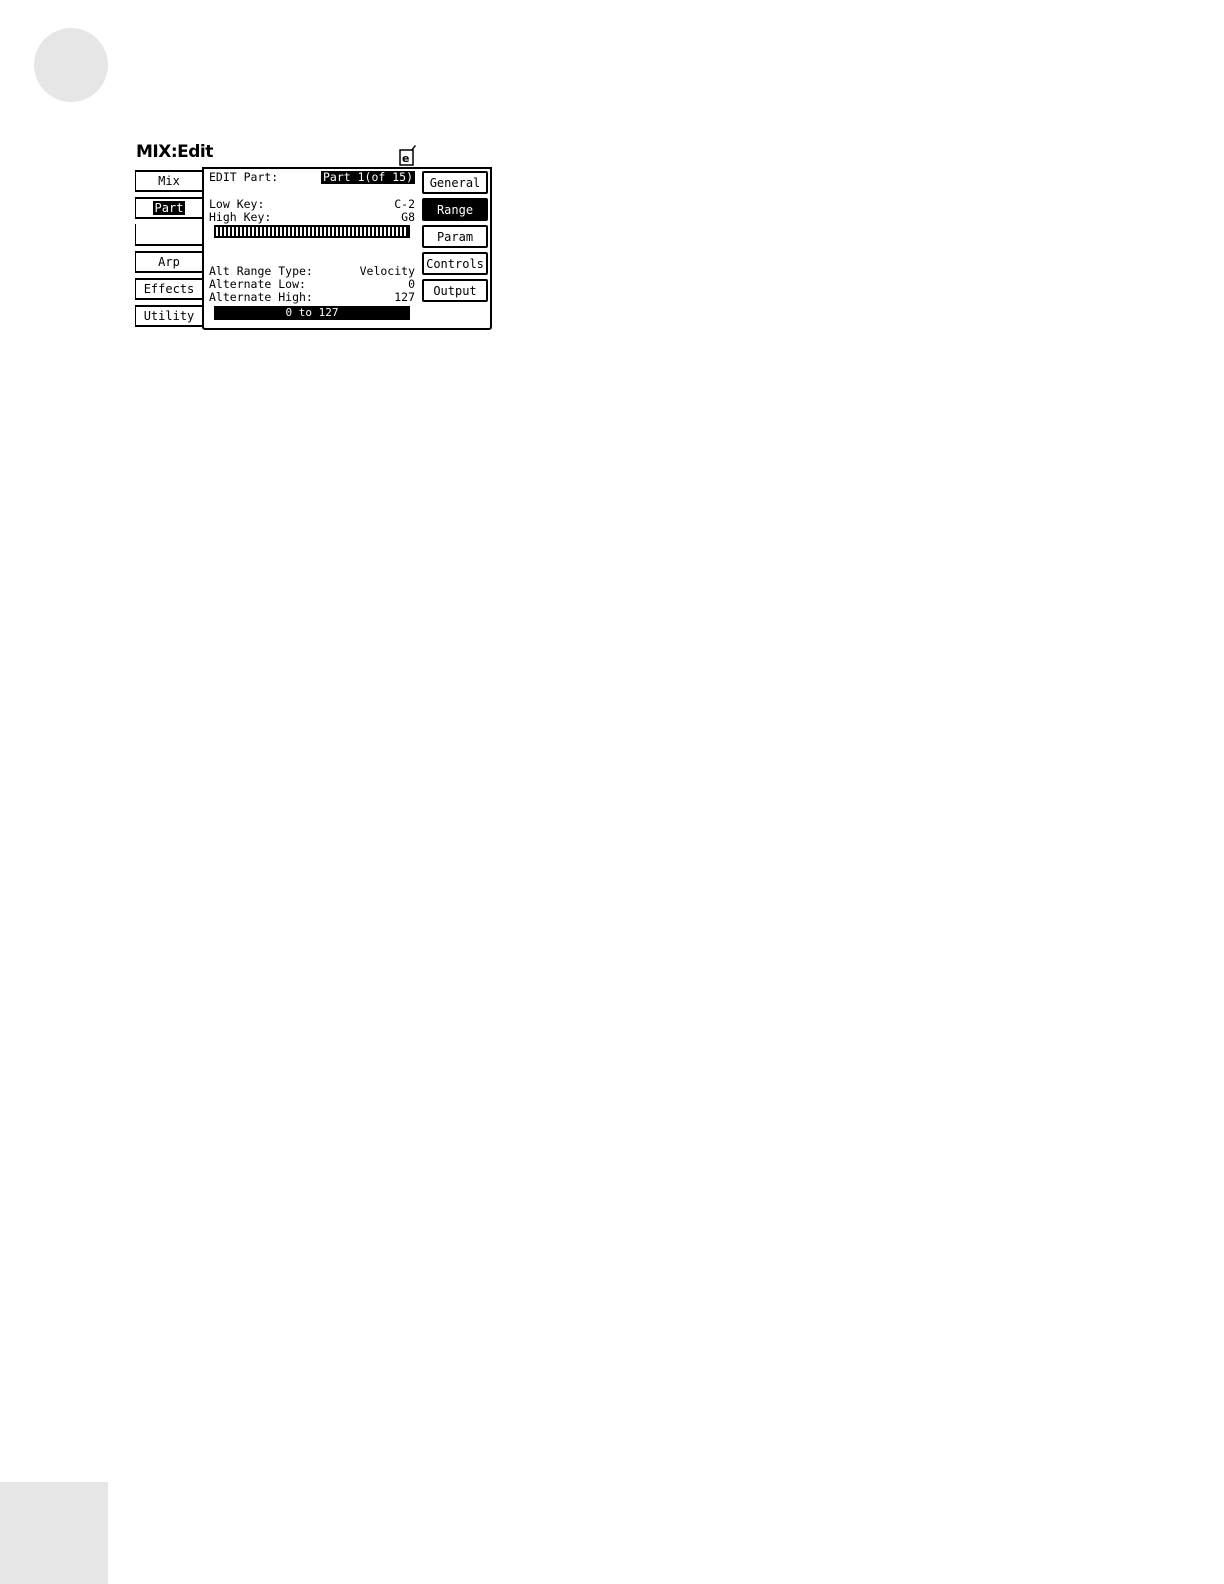 Image resolution: width=1224 pixels, height=1584 pixels. I want to click on tab-effects: Effects, so click(168, 289).